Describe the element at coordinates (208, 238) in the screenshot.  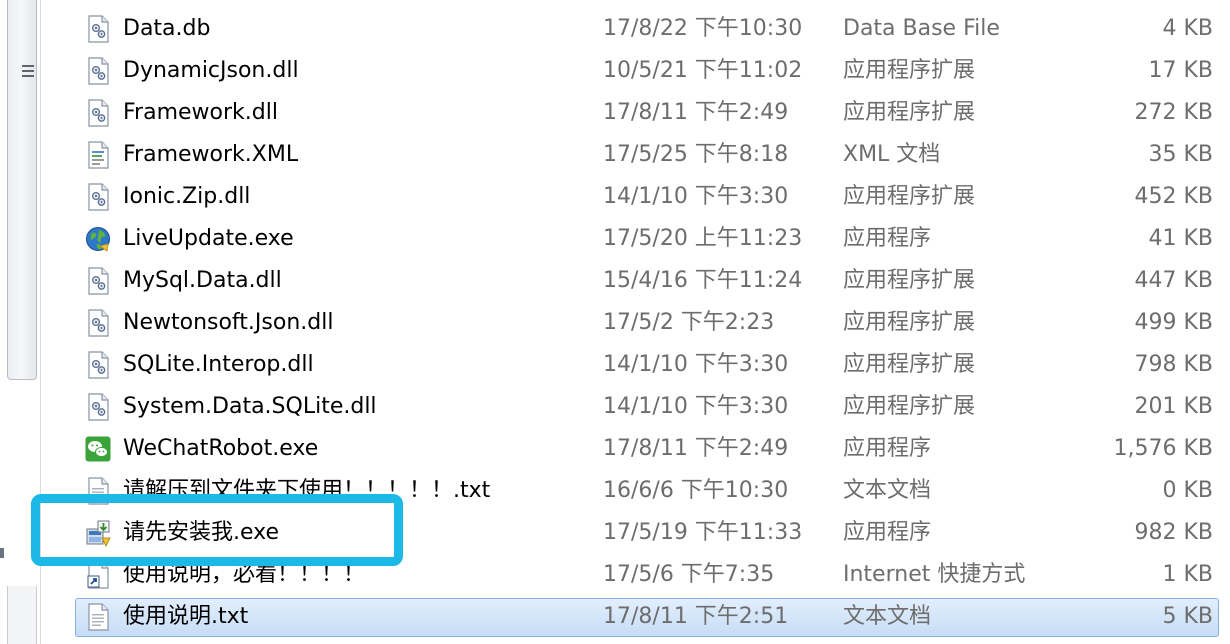
I see `file-name: LiveUpdate.exe` at that location.